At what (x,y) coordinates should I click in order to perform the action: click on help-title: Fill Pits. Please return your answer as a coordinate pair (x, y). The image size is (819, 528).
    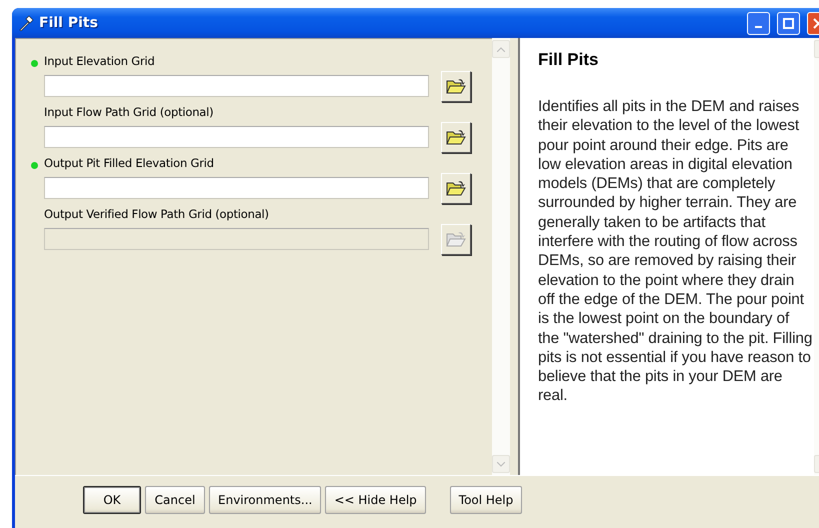
    Looking at the image, I should click on (569, 60).